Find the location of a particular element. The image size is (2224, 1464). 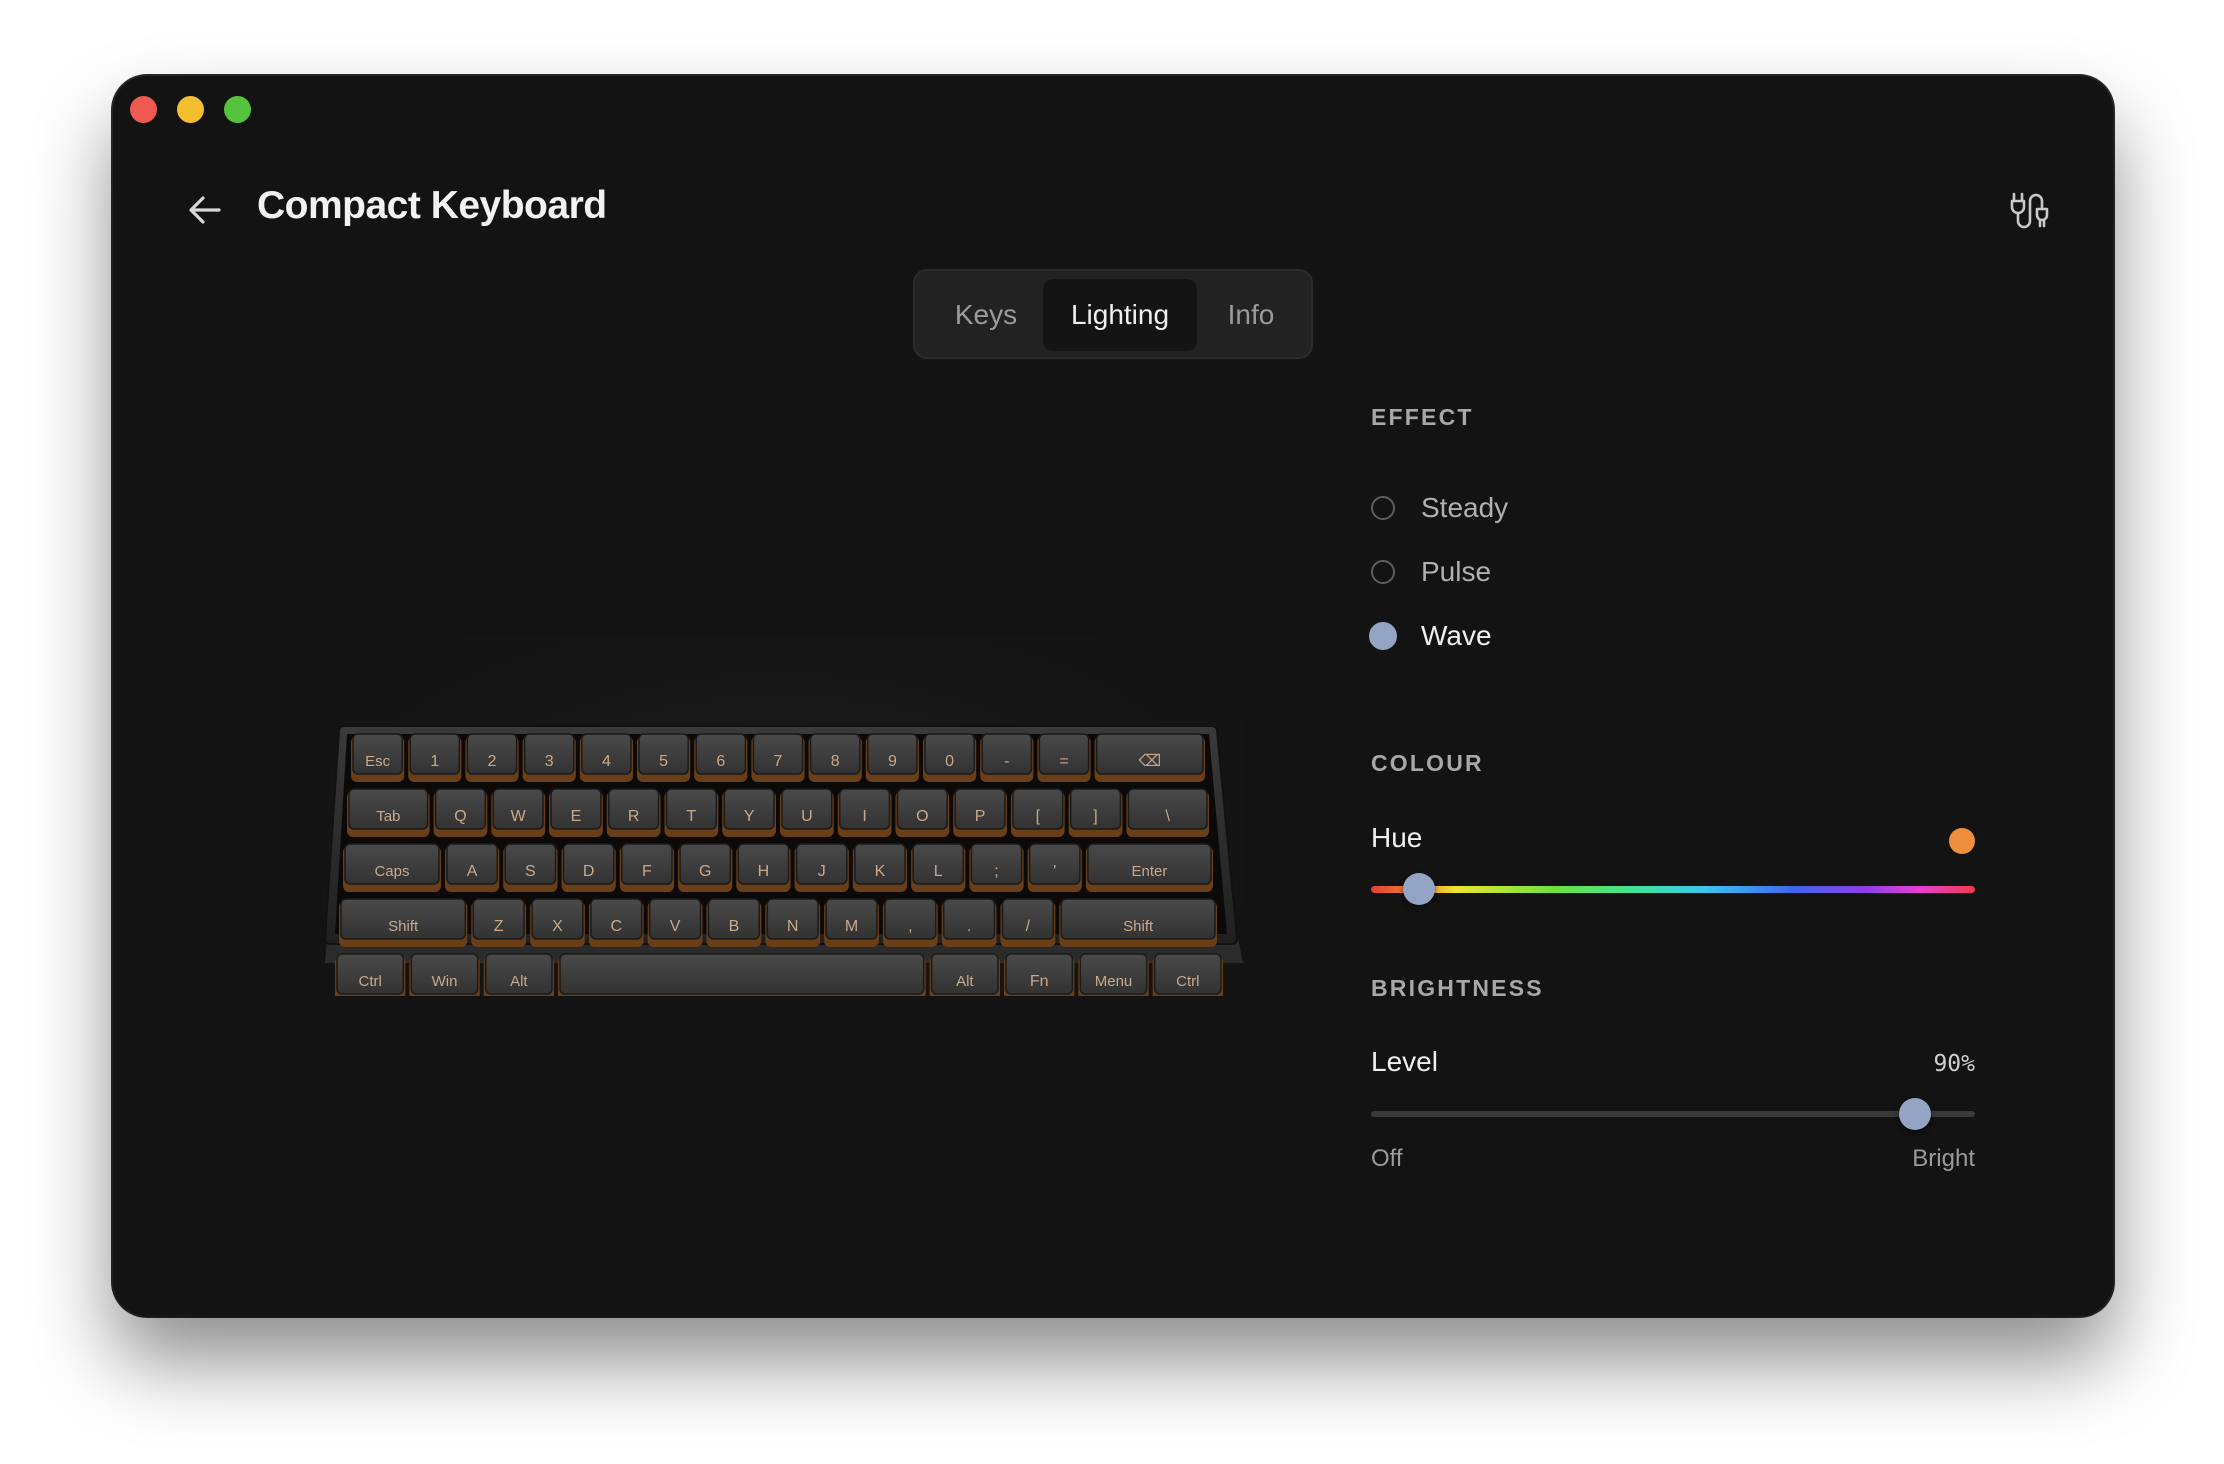

hue-label: Hue is located at coordinates (1397, 837).